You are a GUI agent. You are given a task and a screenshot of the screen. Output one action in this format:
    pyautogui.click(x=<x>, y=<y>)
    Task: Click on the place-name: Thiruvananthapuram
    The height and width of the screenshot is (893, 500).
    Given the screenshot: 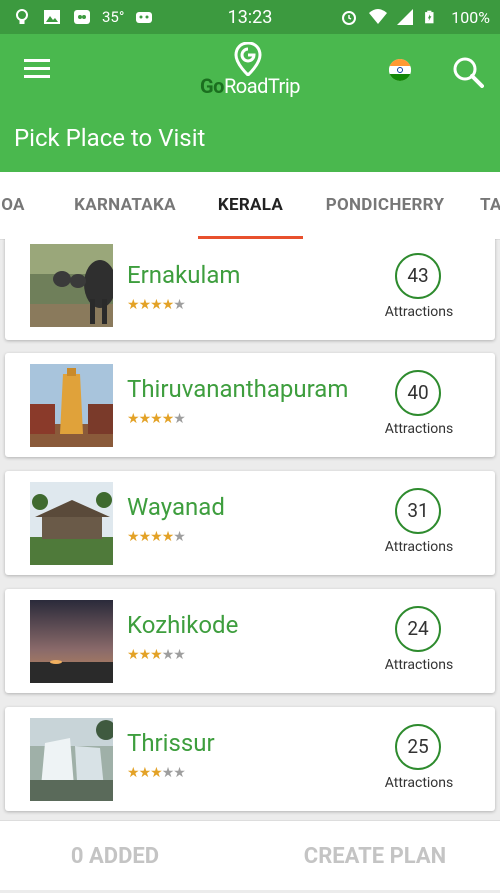 What is the action you would take?
    pyautogui.click(x=238, y=389)
    